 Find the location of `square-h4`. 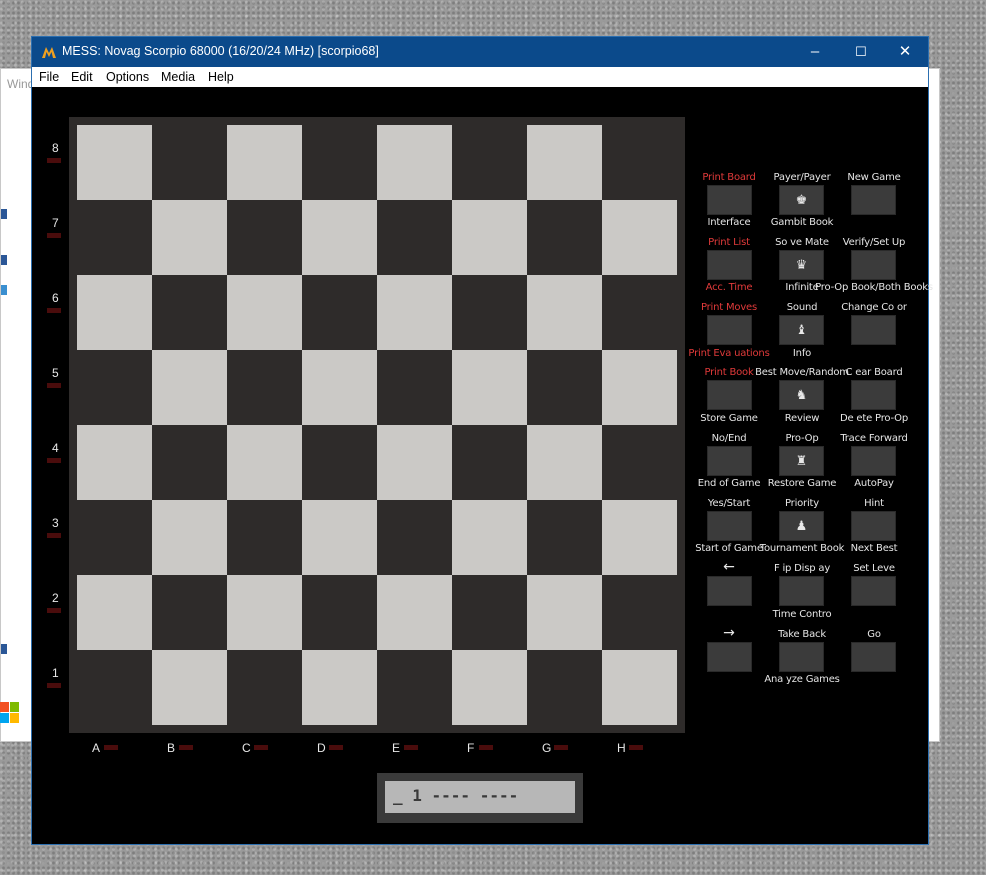

square-h4 is located at coordinates (639, 462).